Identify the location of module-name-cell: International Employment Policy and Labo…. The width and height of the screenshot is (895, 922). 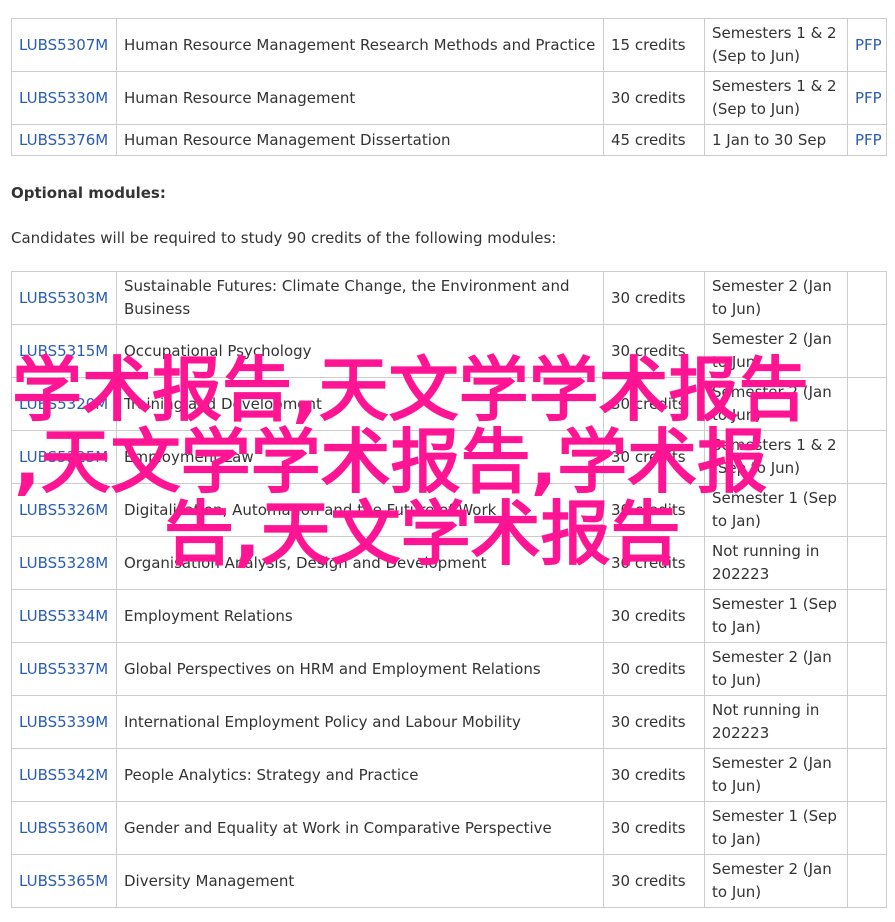
(360, 722).